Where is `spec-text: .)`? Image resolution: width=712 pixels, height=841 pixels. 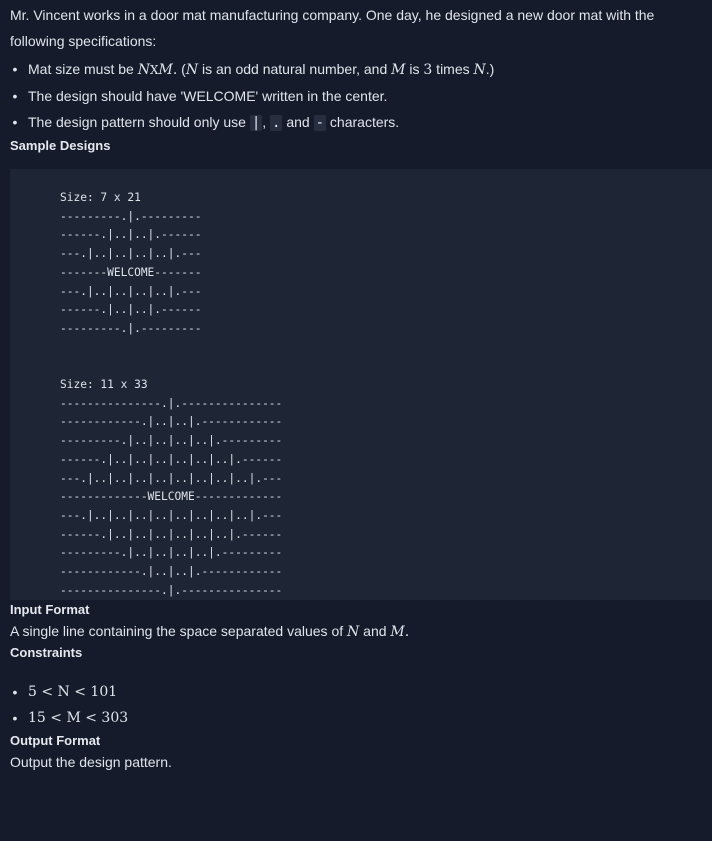
spec-text: .) is located at coordinates (490, 69).